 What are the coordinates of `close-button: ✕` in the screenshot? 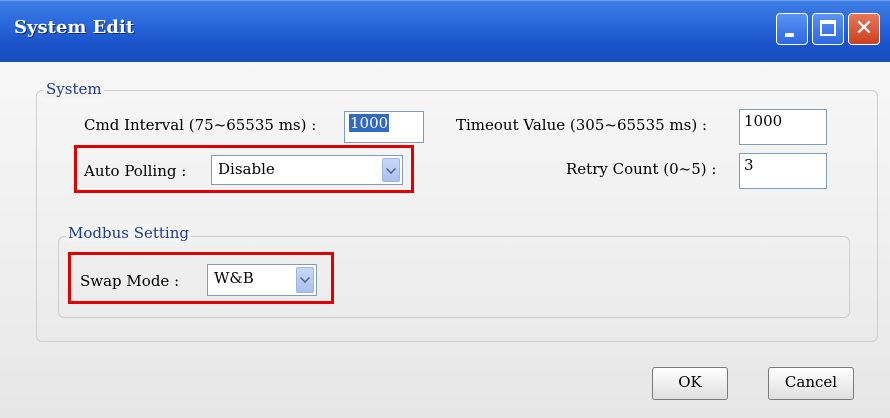 It's located at (864, 29).